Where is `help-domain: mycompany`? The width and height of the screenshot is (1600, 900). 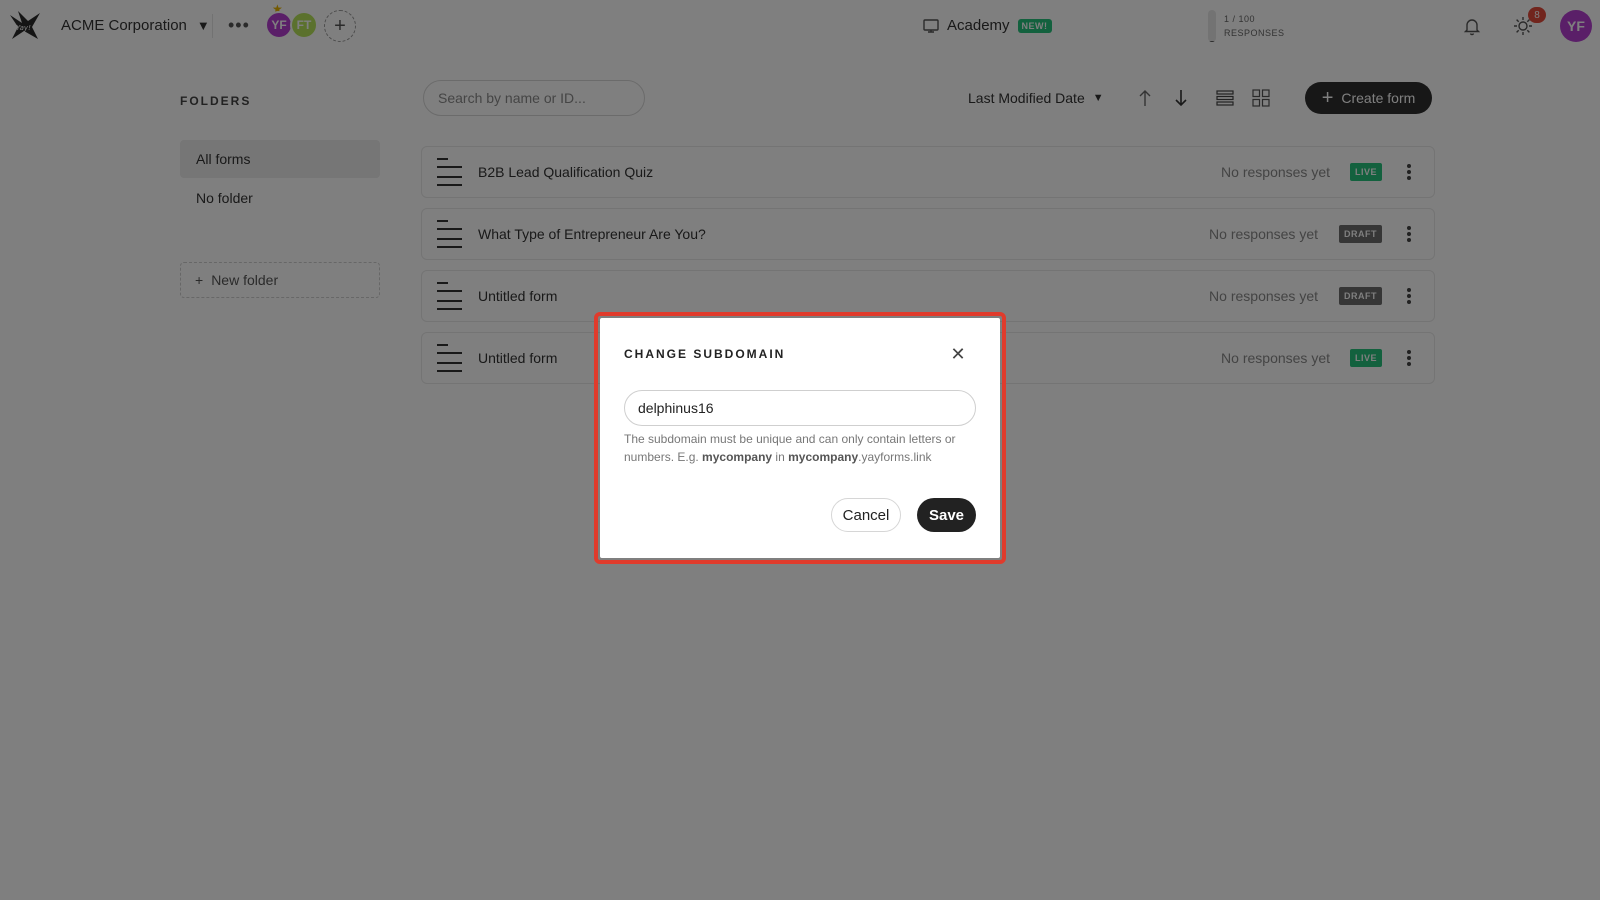
help-domain: mycompany is located at coordinates (823, 457).